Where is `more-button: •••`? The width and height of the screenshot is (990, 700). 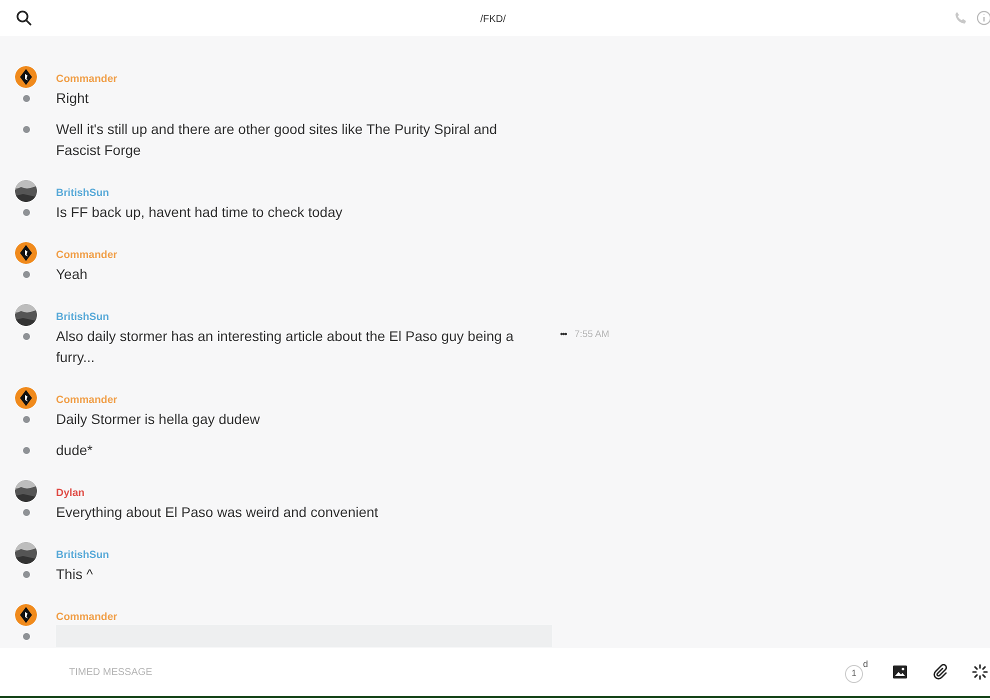
more-button: ••• is located at coordinates (563, 335).